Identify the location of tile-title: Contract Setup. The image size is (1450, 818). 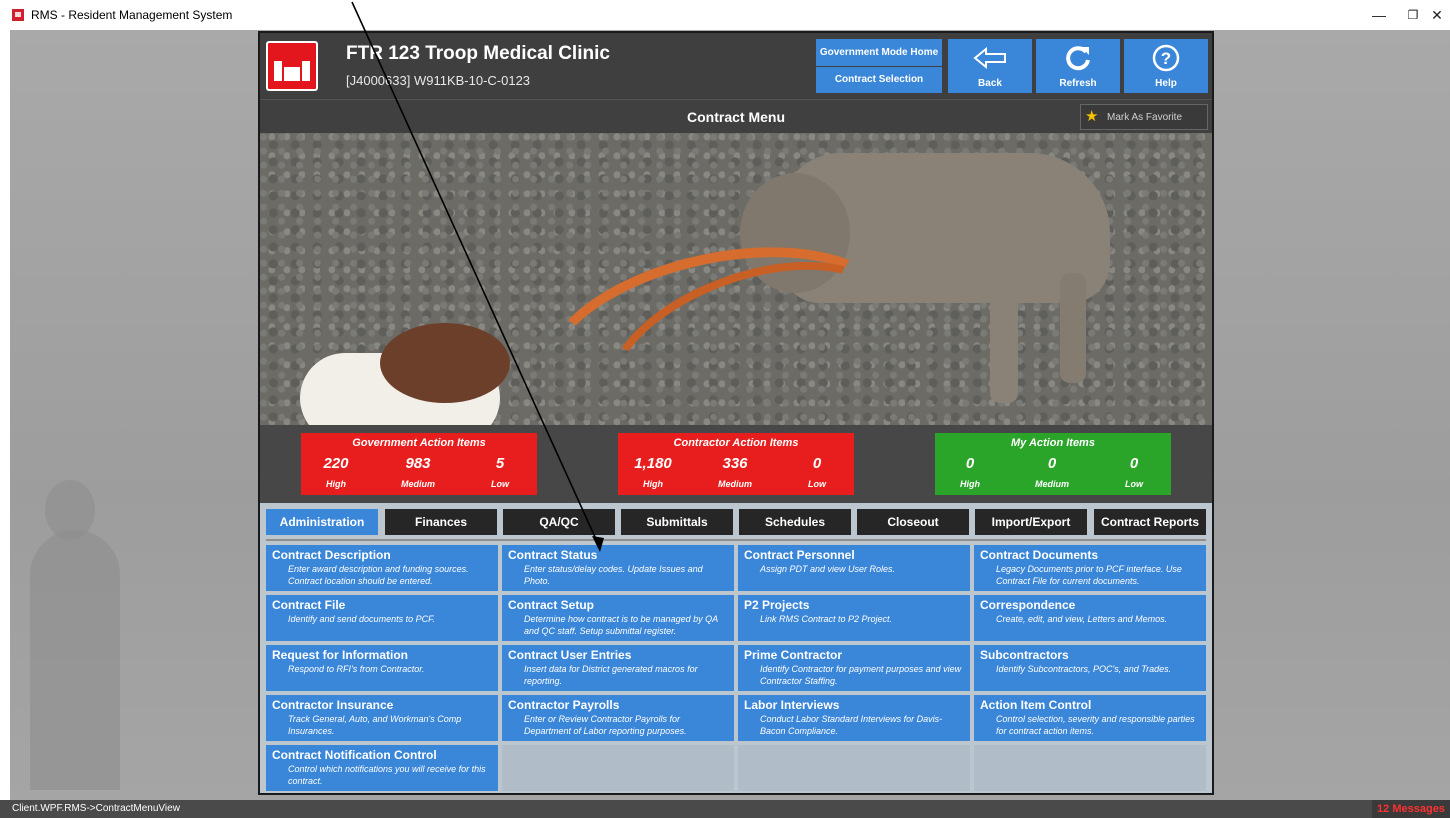
(551, 605).